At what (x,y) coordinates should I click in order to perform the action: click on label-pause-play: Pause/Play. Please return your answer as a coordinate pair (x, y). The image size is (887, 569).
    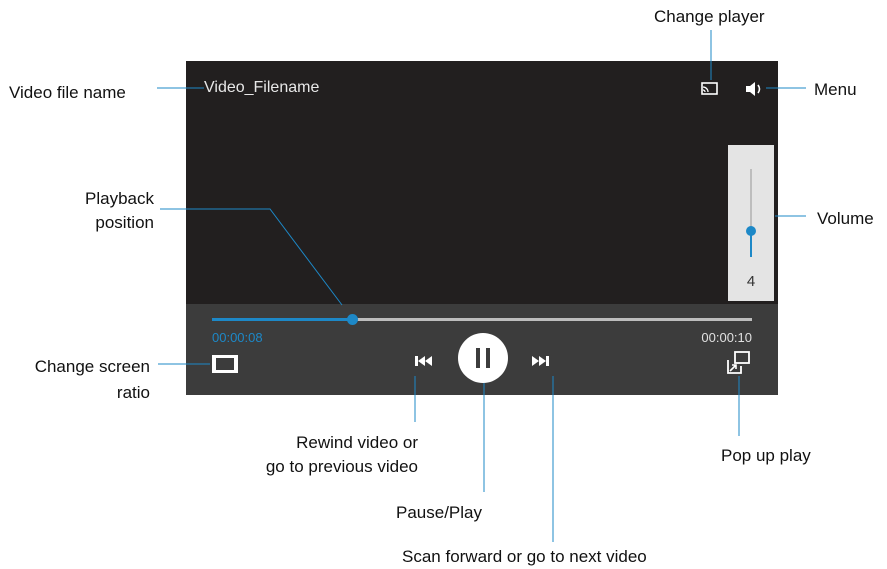
    Looking at the image, I should click on (439, 512).